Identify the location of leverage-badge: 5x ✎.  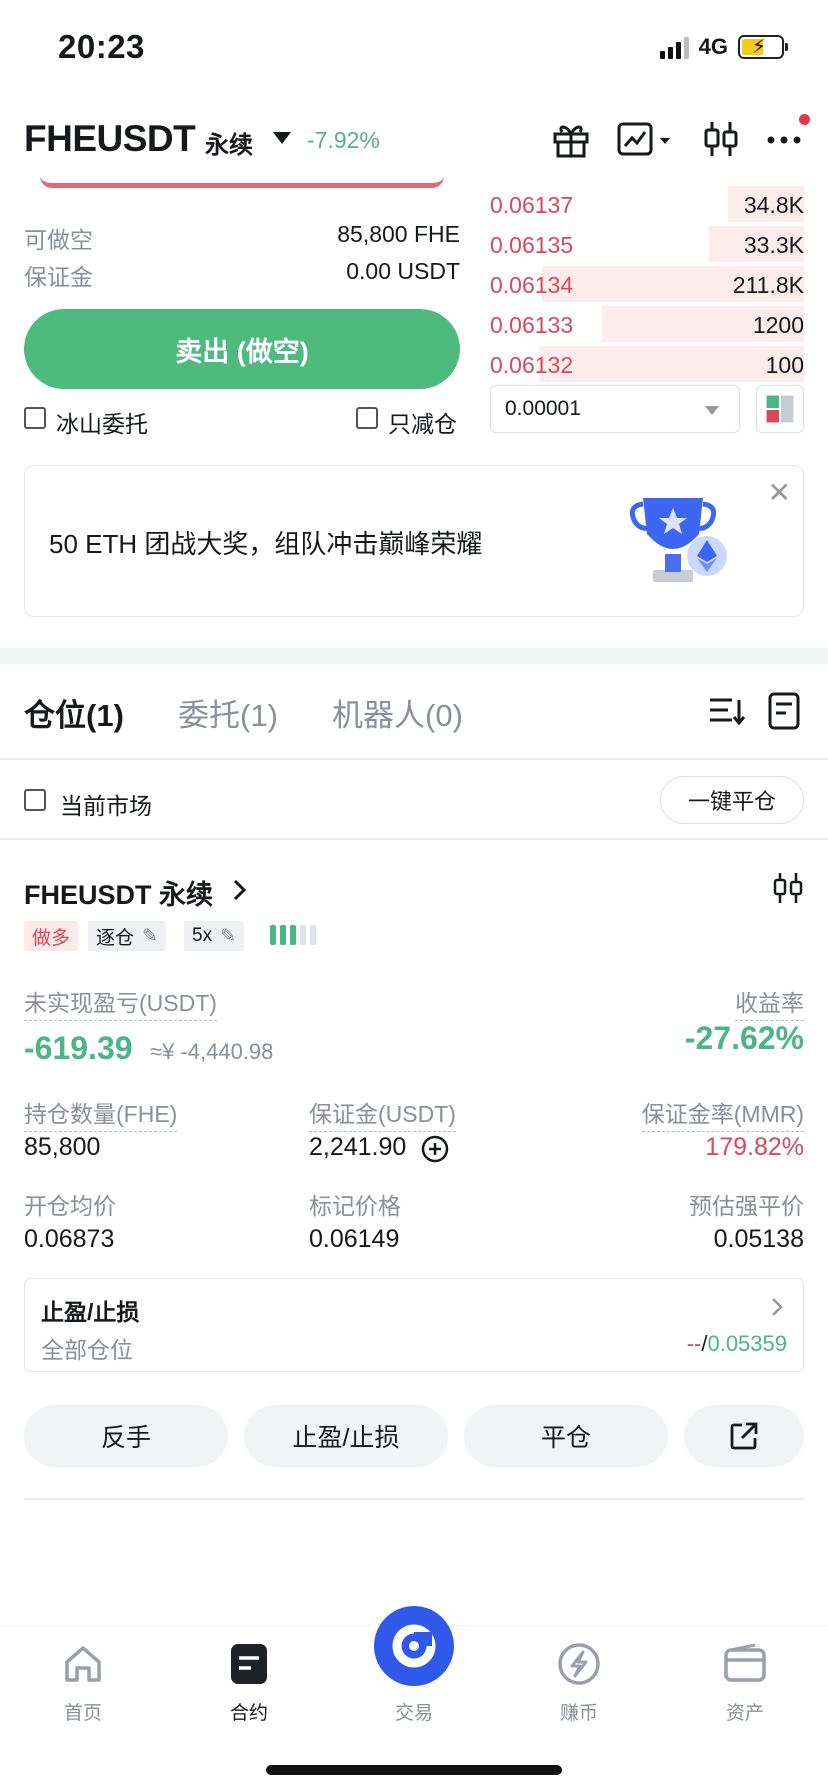
(214, 936).